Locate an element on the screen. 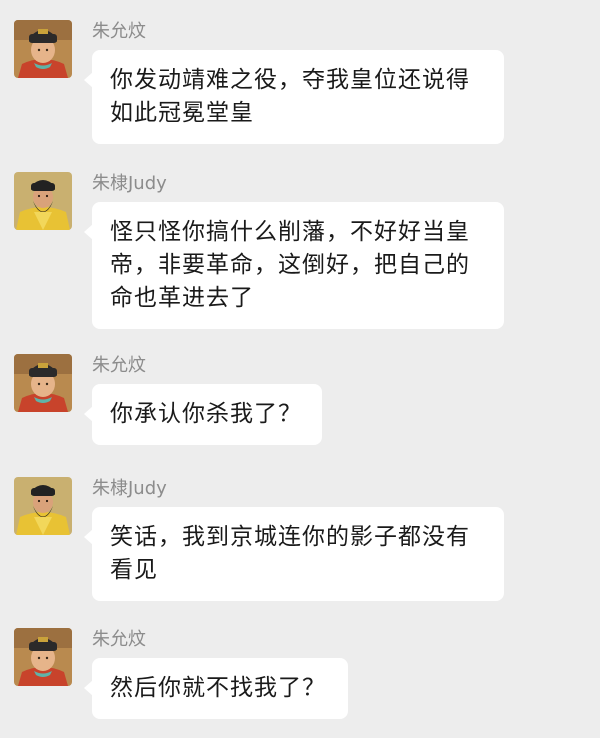 The height and width of the screenshot is (738, 600). message-bubble: 你发动靖难之役，夺我皇位还说得如此冠冕堂皇 is located at coordinates (294, 97).